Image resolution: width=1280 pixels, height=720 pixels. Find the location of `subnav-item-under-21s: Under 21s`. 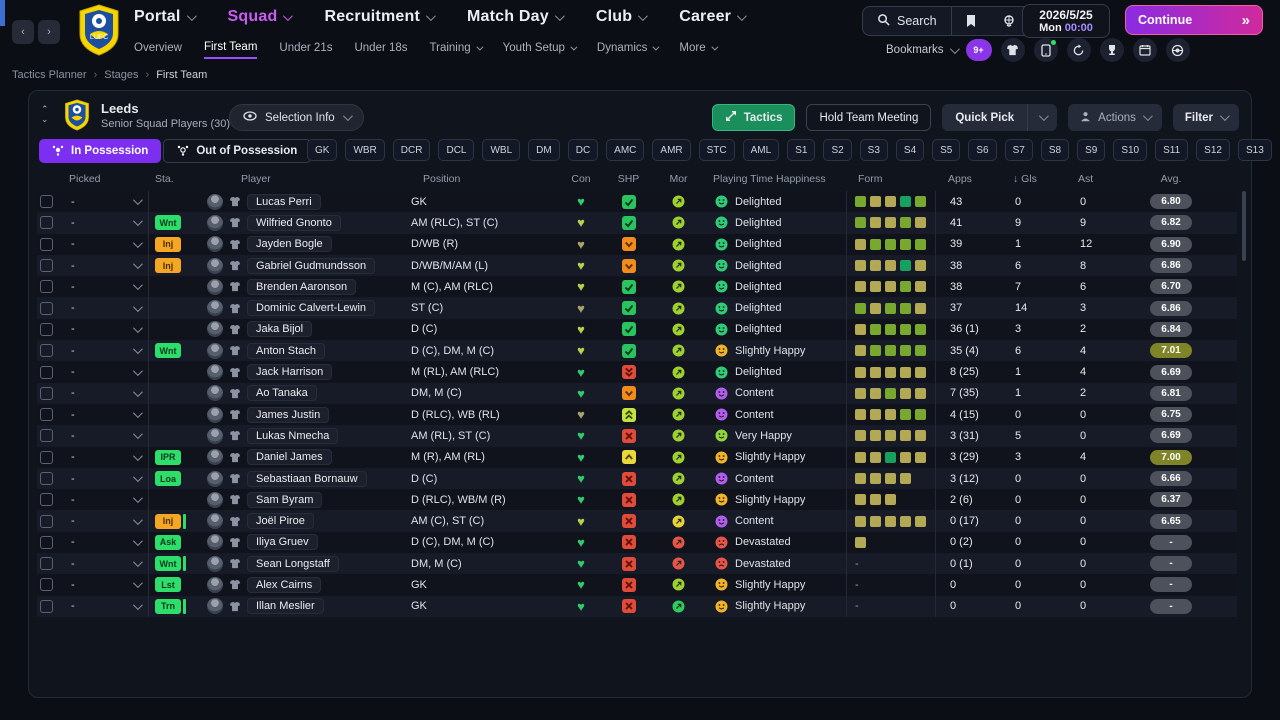

subnav-item-under-21s: Under 21s is located at coordinates (305, 50).